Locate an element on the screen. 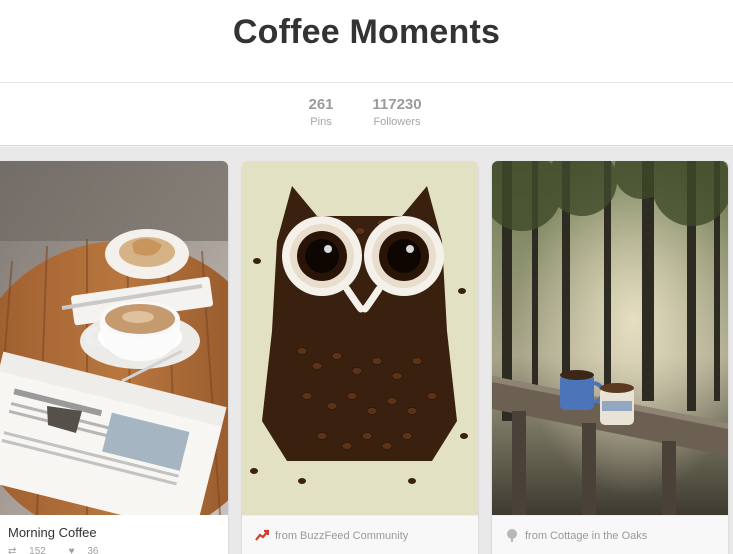 The image size is (733, 554). pin-source-bar: from BuzzFeed Community is located at coordinates (360, 534).